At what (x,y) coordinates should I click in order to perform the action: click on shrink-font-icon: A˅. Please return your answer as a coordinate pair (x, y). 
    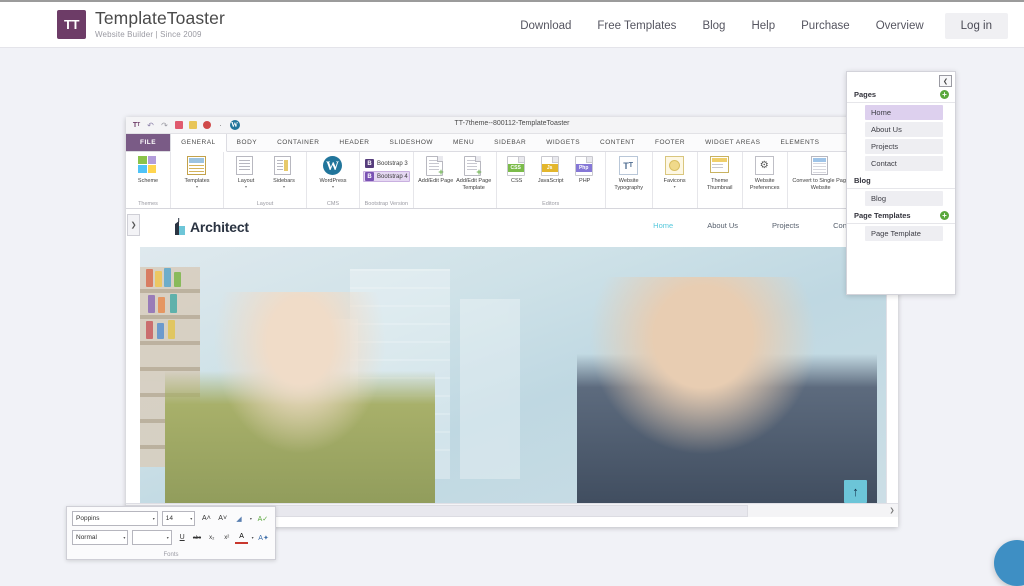
    Looking at the image, I should click on (223, 519).